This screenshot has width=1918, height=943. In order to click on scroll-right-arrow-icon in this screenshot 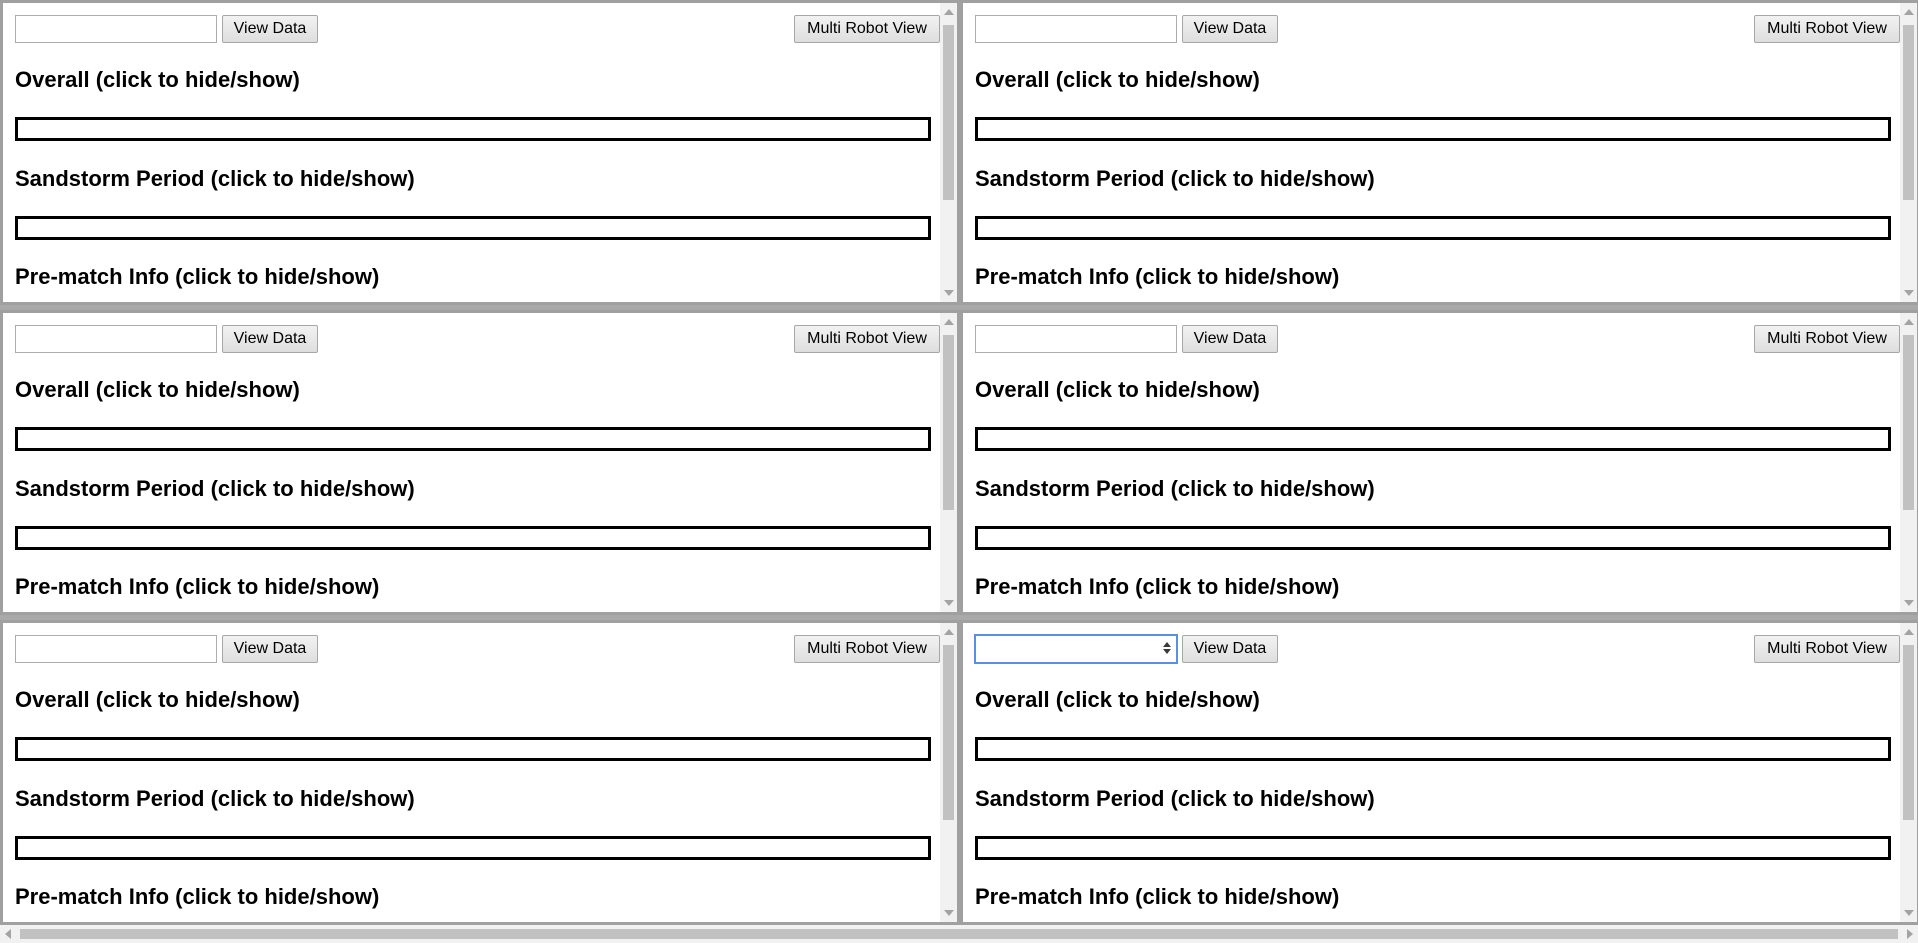, I will do `click(1910, 934)`.